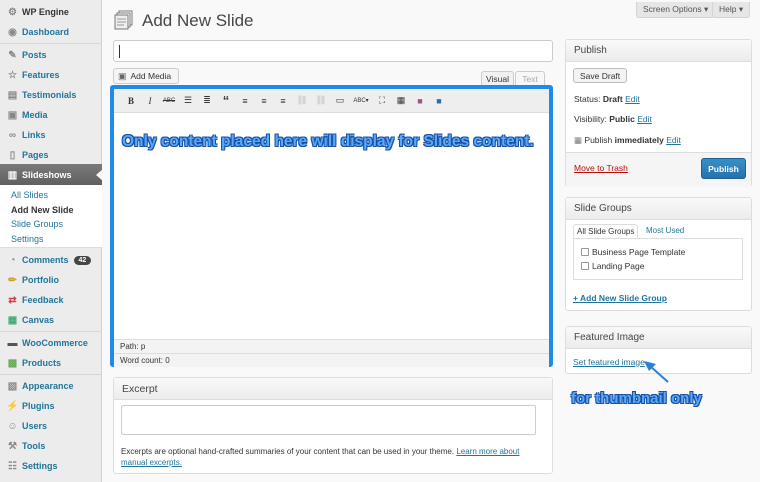 The image size is (760, 482). What do you see at coordinates (29, 195) in the screenshot?
I see `submenu-all-slides: All Slides` at bounding box center [29, 195].